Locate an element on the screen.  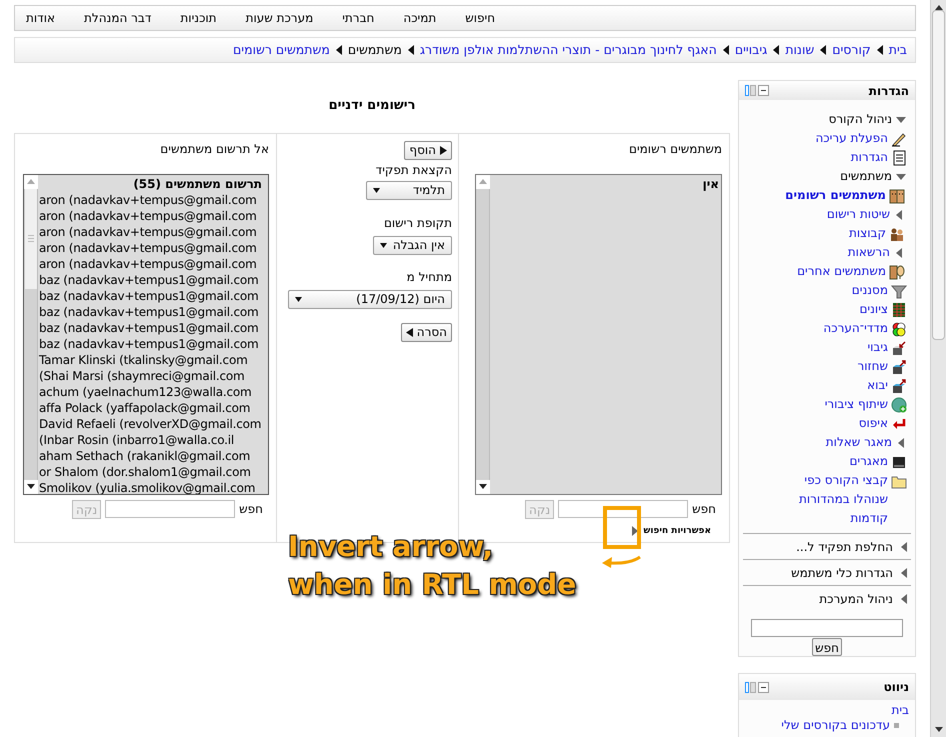
breadcrumb-link: האגף לחינוך מבוגרים - תוצרי ההשתלמות אולפן משודרג is located at coordinates (568, 50).